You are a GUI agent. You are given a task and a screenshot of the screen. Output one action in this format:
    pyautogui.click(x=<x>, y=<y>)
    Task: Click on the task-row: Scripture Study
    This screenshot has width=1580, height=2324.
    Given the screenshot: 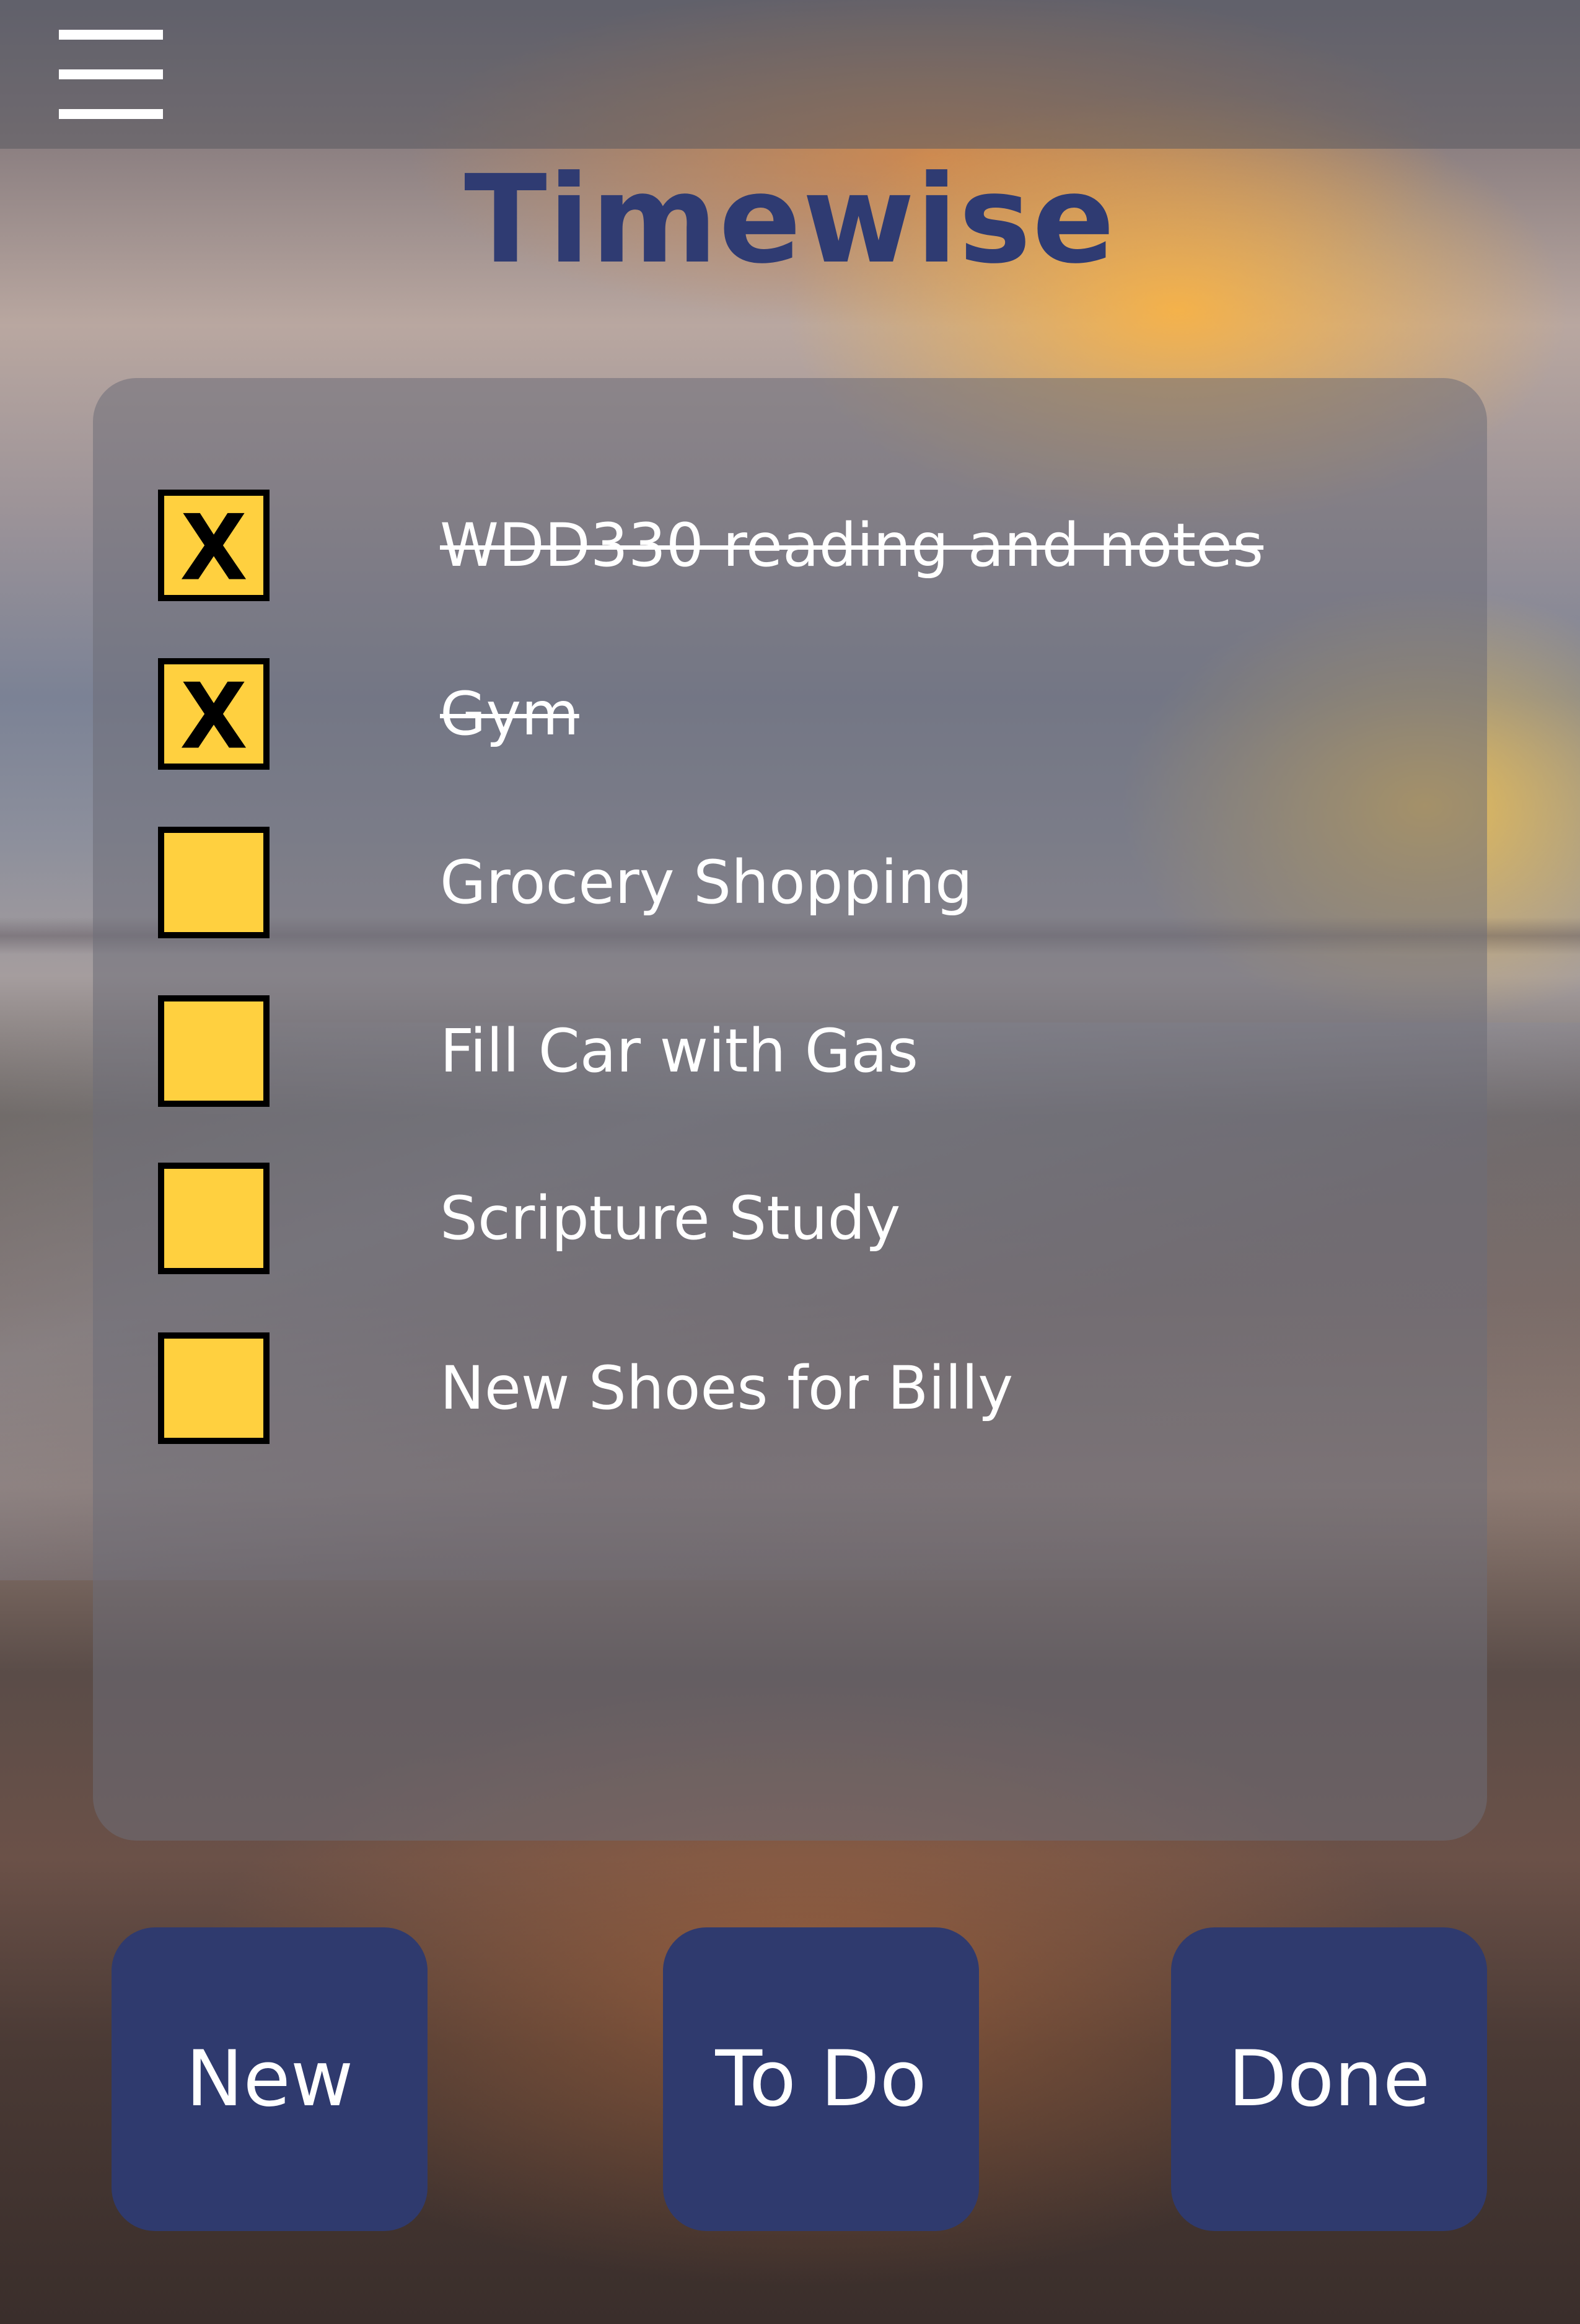 What is the action you would take?
    pyautogui.click(x=808, y=1218)
    